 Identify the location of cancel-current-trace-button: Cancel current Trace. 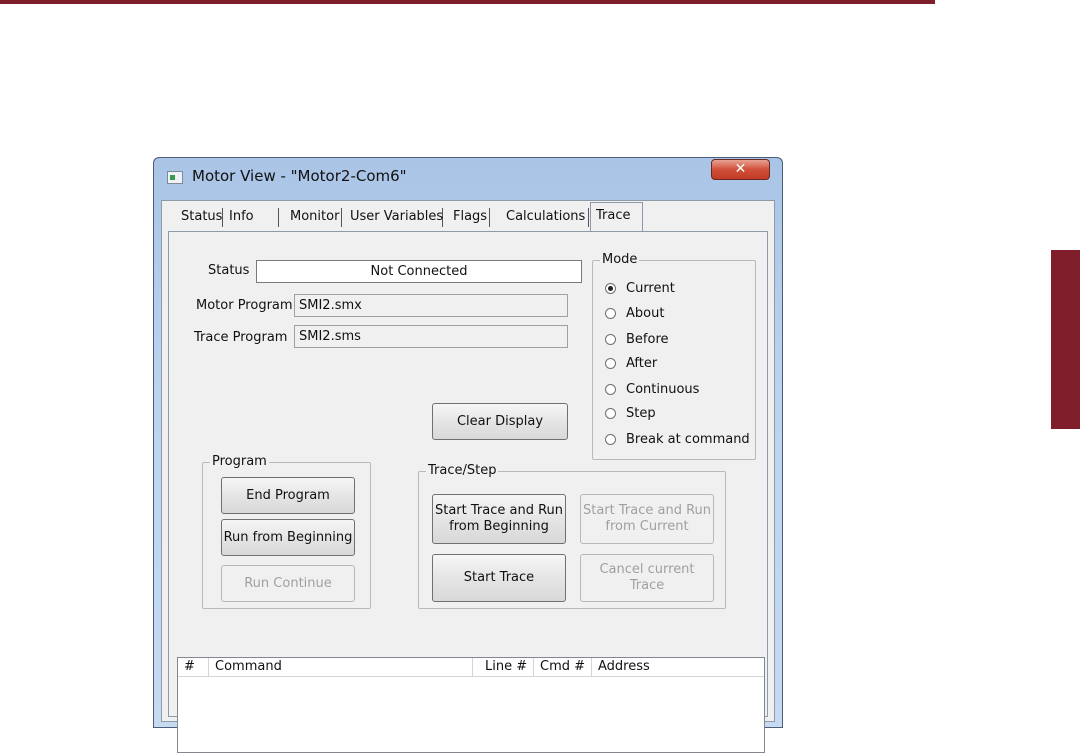
(647, 578).